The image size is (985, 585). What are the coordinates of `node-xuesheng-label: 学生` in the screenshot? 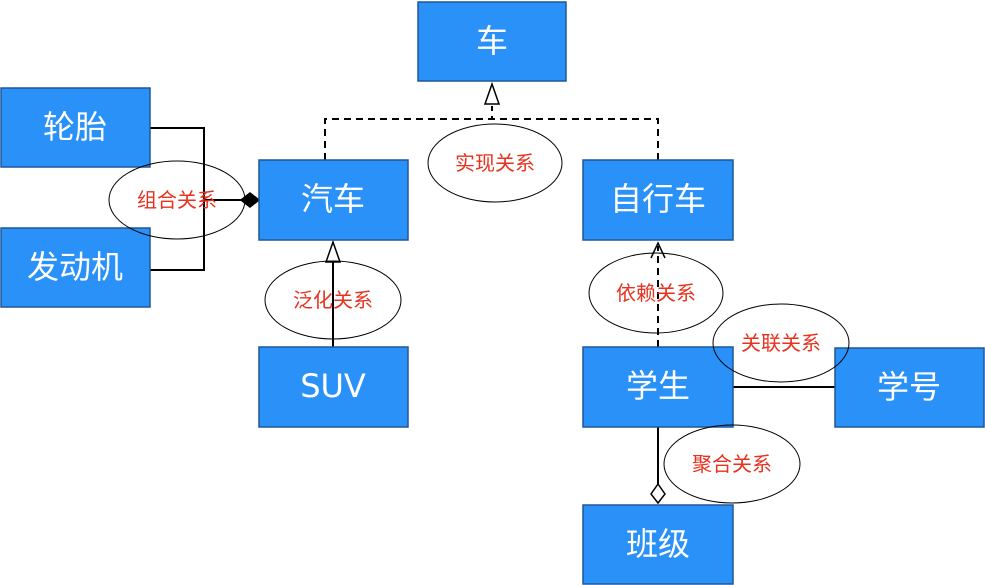 It's located at (658, 386).